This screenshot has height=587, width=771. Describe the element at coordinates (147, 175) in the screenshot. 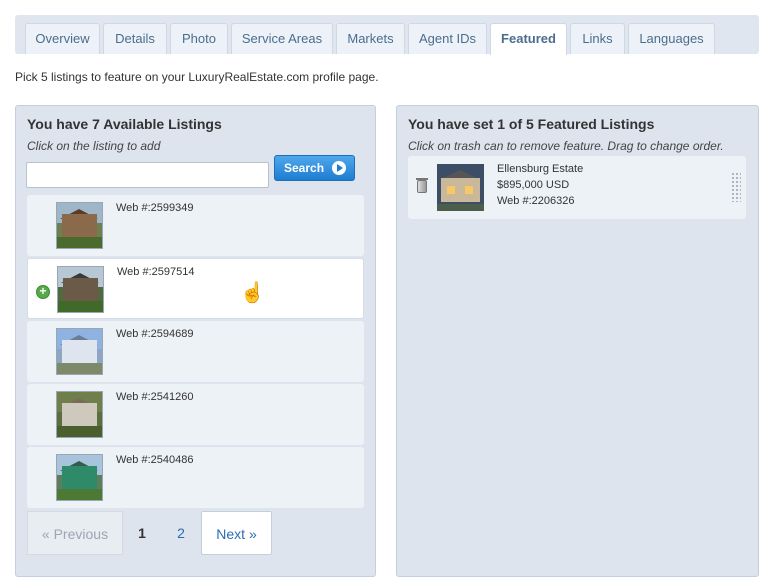

I see `search-input` at that location.